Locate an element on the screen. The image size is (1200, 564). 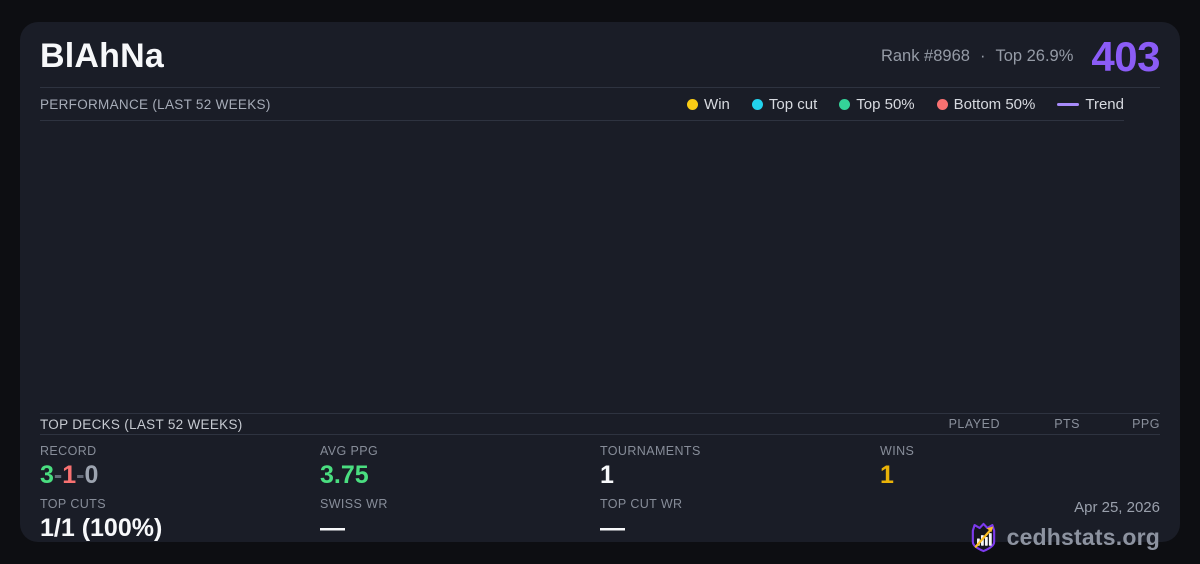
performance-heading: PERFORMANCE (LAST 52 WEEKS) is located at coordinates (155, 104).